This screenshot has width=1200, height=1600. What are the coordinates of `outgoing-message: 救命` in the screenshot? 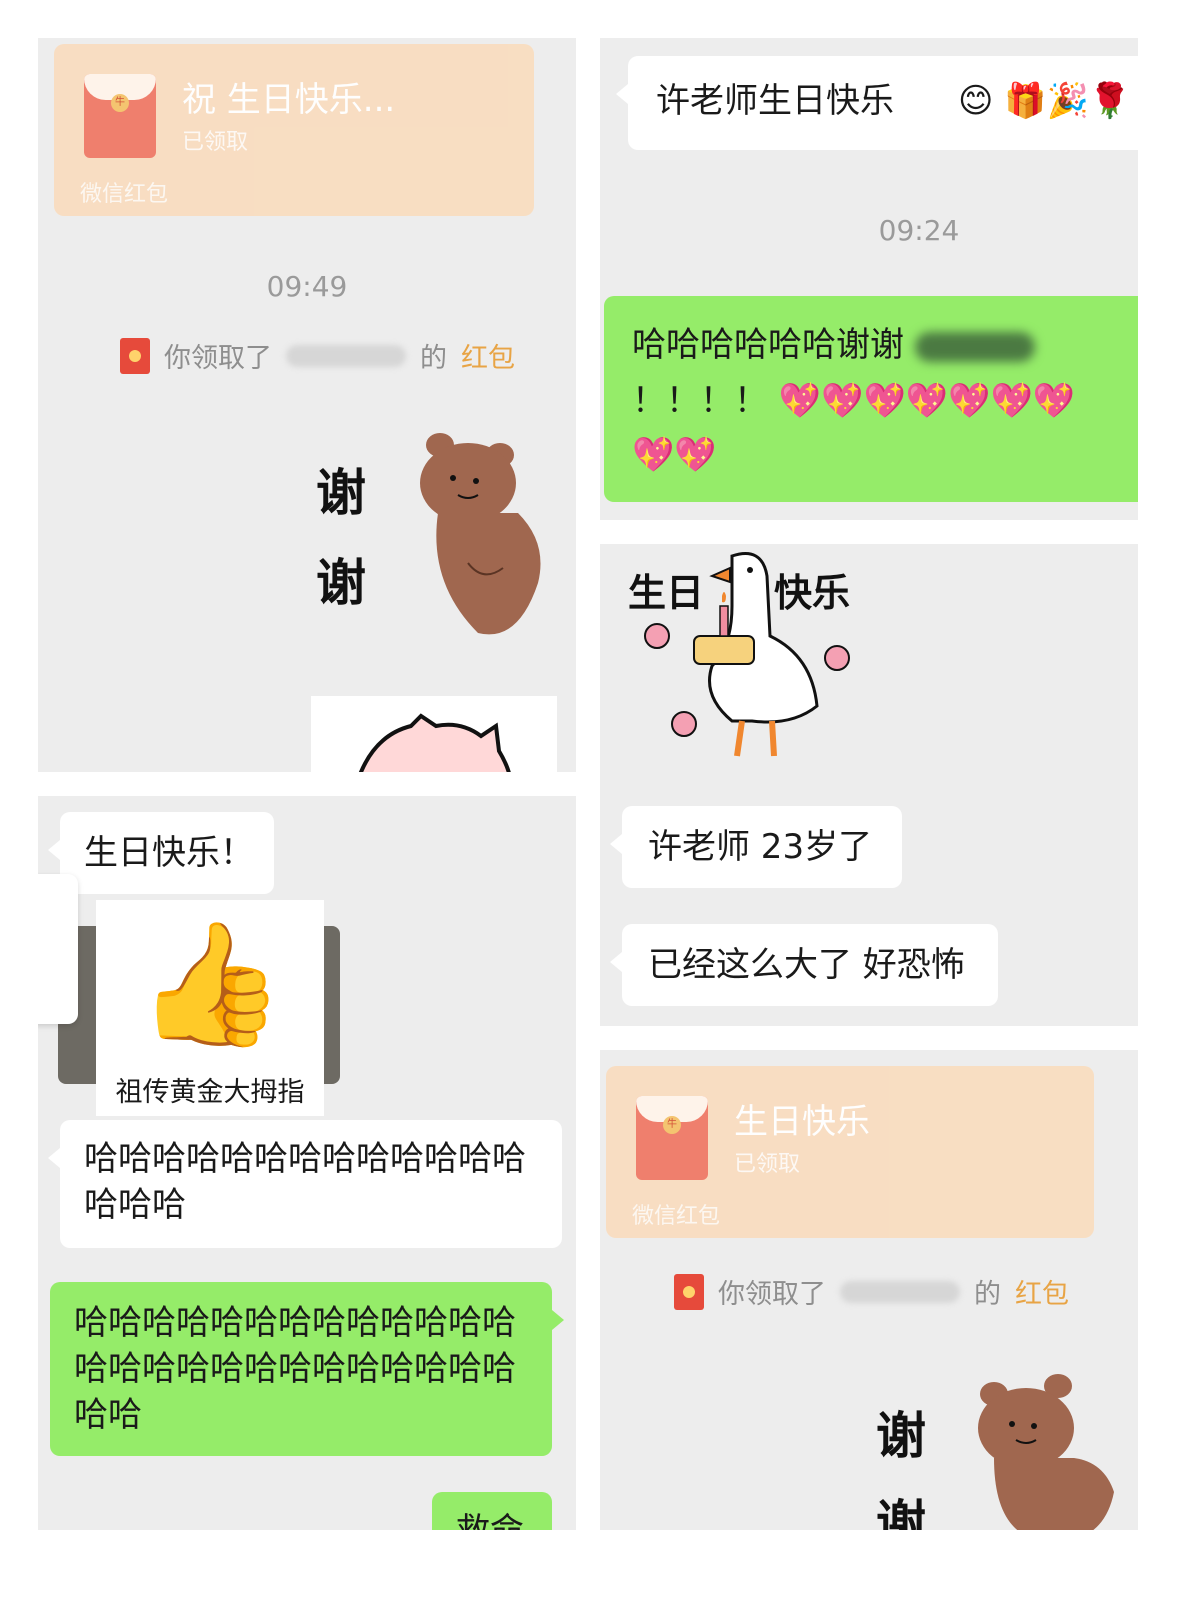 It's located at (492, 1511).